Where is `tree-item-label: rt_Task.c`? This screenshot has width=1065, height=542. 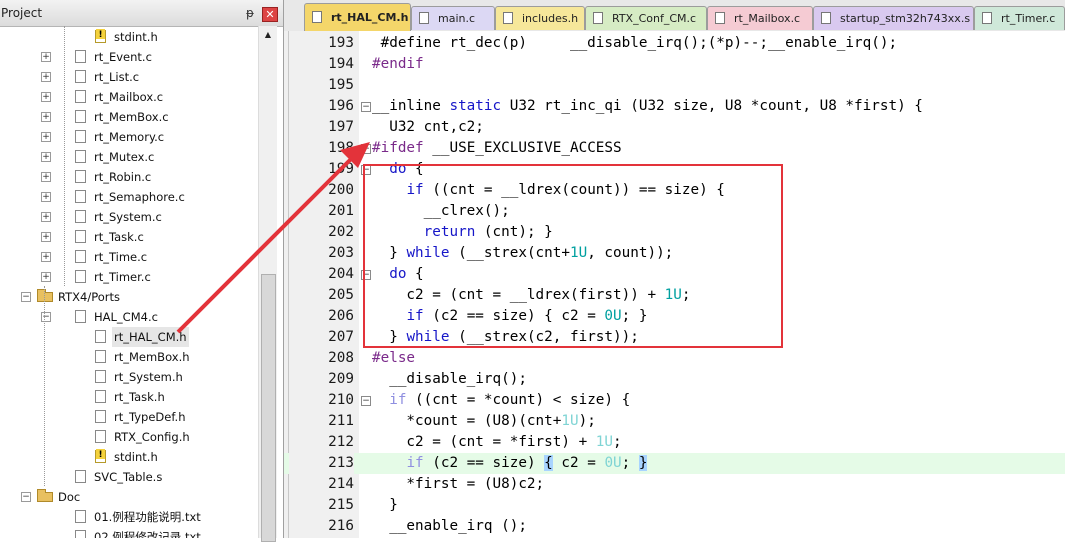 tree-item-label: rt_Task.c is located at coordinates (119, 237).